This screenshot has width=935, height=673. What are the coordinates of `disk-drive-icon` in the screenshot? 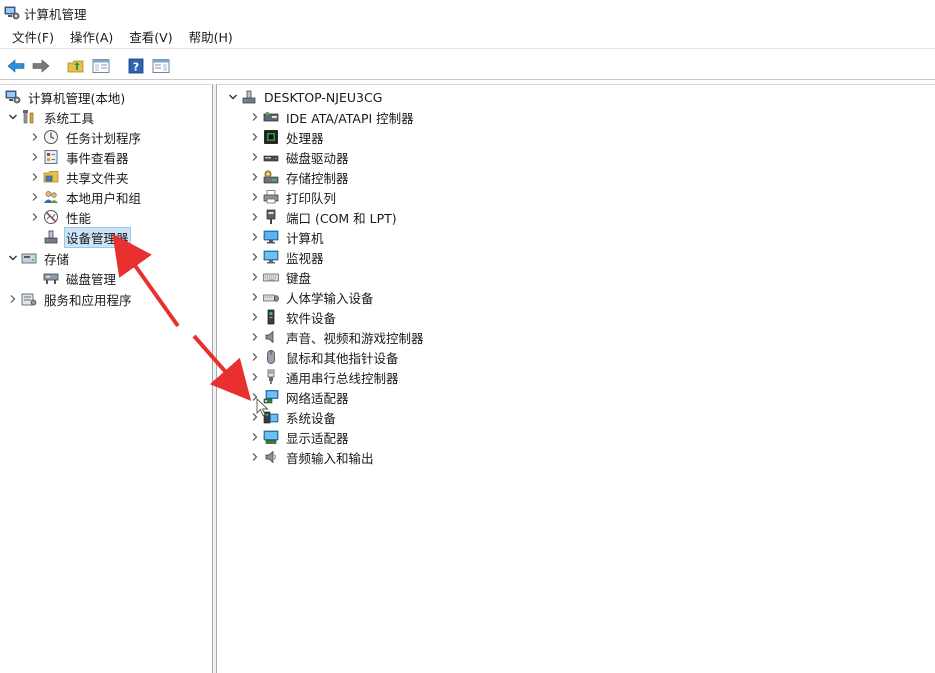 It's located at (270, 157).